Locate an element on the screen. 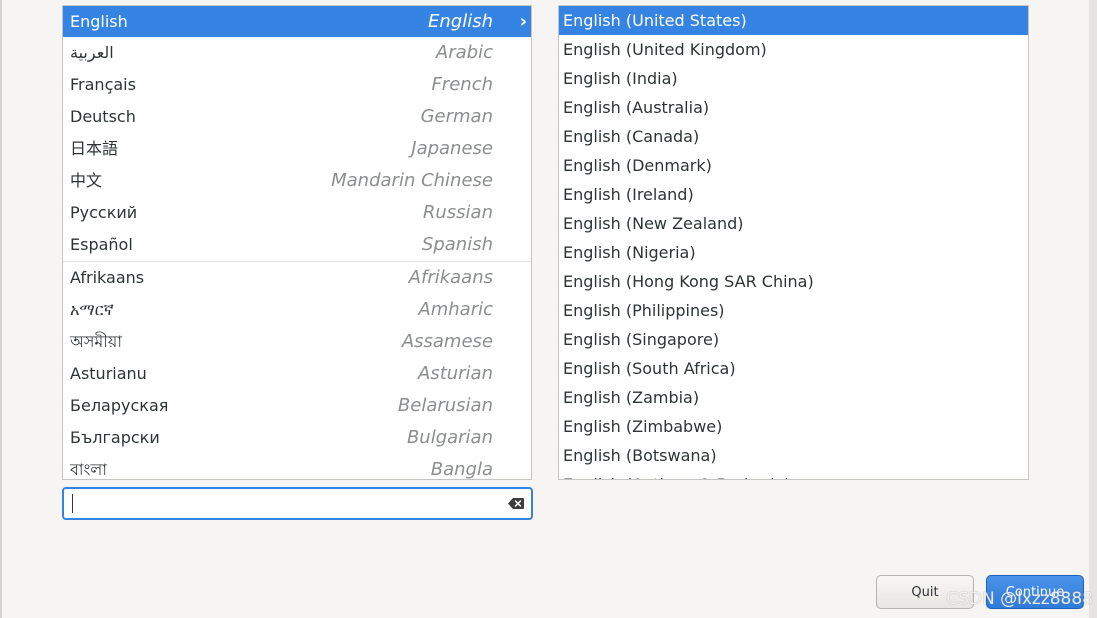  locale-row: English (Denmark) is located at coordinates (793, 165).